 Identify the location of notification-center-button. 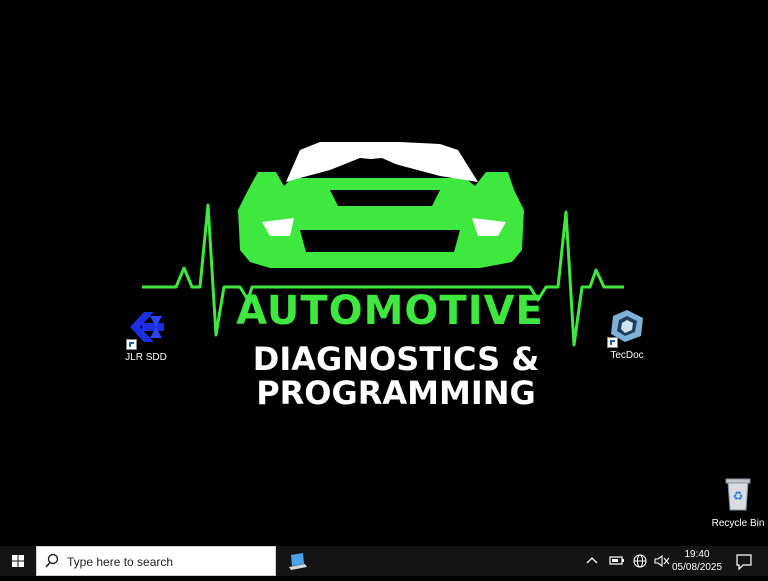
(744, 561).